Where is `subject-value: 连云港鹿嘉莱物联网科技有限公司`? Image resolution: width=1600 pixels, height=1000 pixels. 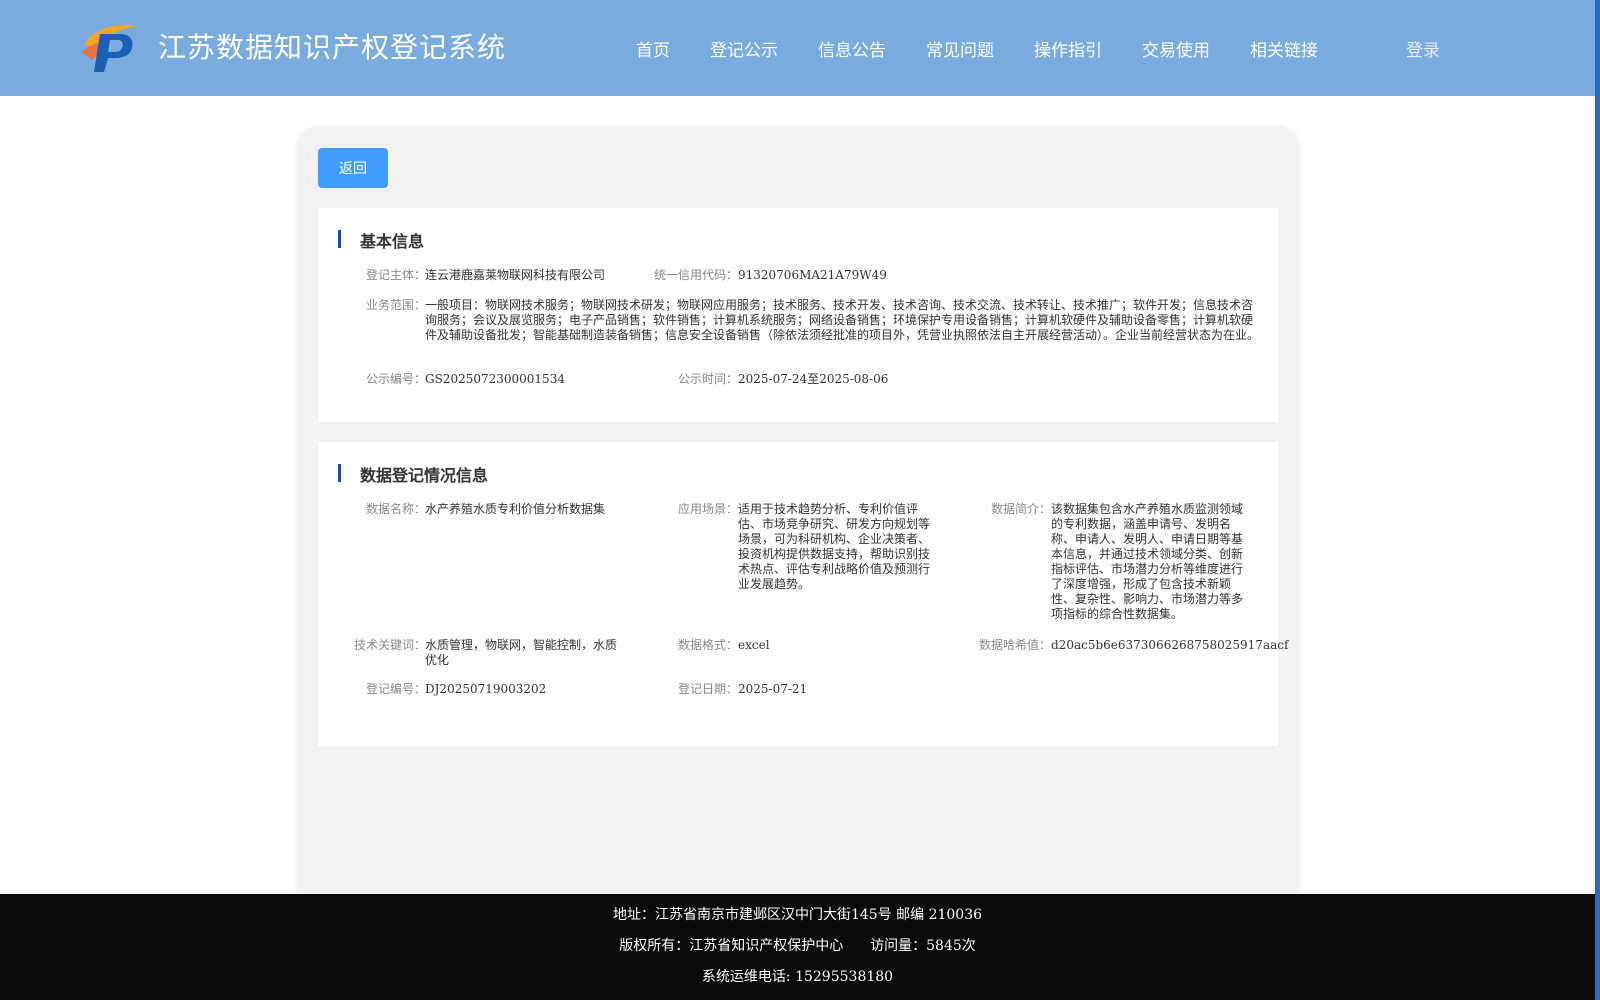 subject-value: 连云港鹿嘉莱物联网科技有限公司 is located at coordinates (515, 275).